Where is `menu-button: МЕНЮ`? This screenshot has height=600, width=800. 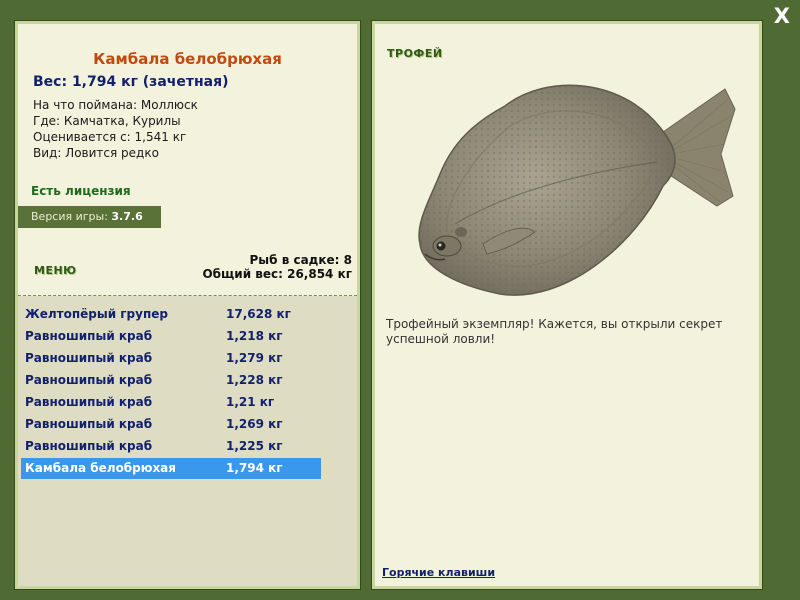
menu-button: МЕНЮ is located at coordinates (55, 270).